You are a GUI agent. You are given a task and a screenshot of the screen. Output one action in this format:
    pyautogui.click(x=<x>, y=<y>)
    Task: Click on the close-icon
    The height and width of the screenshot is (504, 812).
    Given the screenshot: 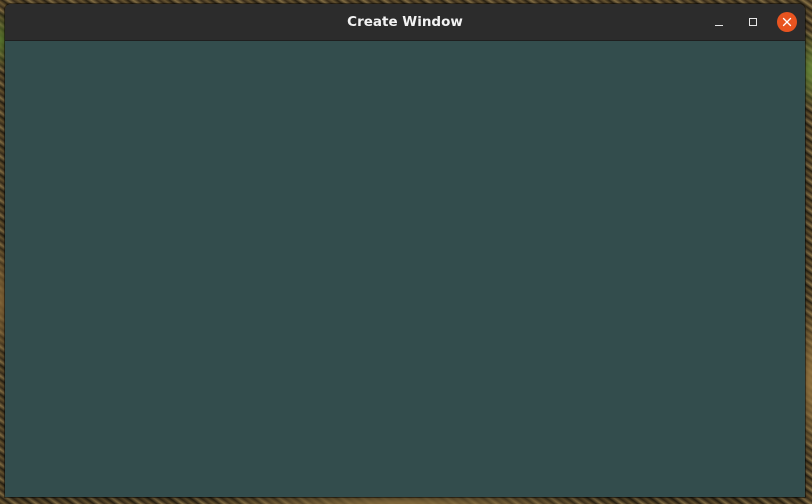 What is the action you would take?
    pyautogui.click(x=787, y=22)
    